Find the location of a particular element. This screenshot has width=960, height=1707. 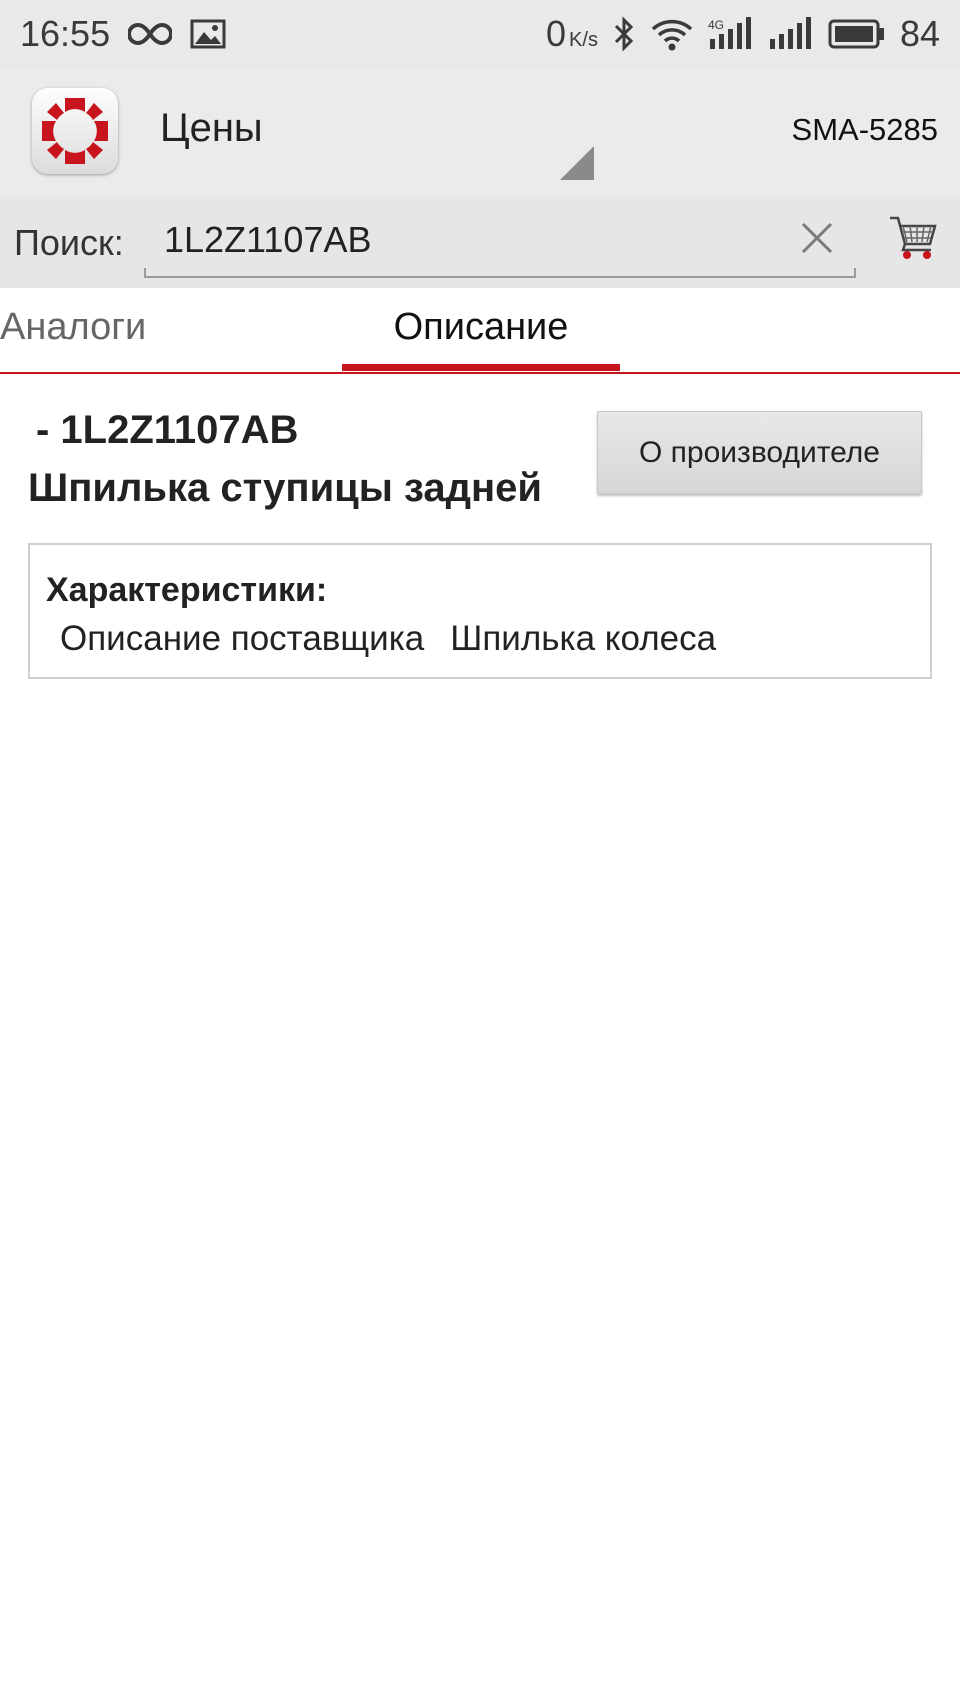

network-speed-unit: K/s is located at coordinates (583, 40).